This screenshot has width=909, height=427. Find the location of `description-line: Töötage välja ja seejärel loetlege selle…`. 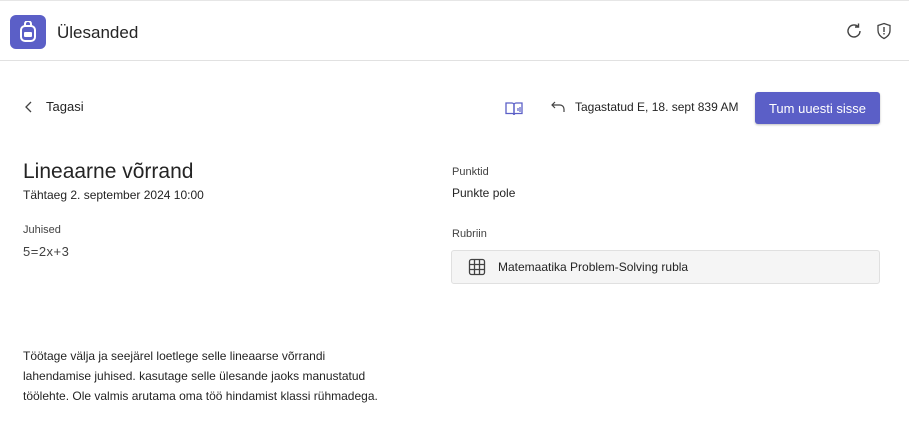

description-line: Töötage välja ja seejärel loetlege selle… is located at coordinates (174, 356).